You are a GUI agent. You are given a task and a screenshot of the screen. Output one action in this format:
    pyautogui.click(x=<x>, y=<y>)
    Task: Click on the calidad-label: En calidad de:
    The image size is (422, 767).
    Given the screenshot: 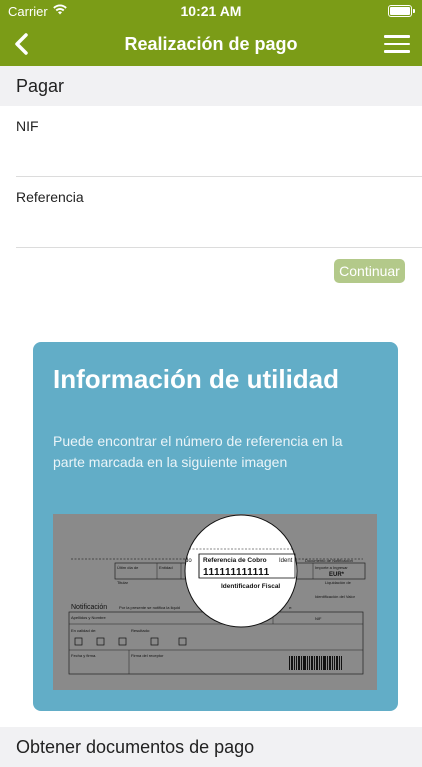 What is the action you would take?
    pyautogui.click(x=83, y=630)
    